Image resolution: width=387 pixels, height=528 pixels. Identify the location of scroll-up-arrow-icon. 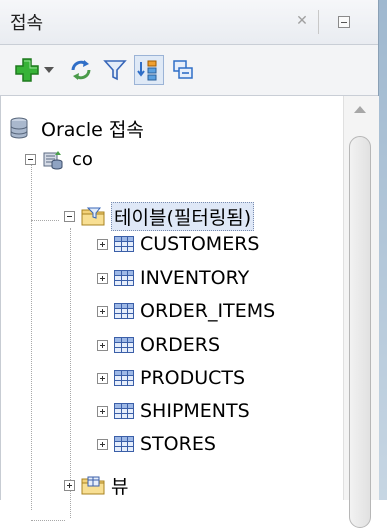
(360, 109).